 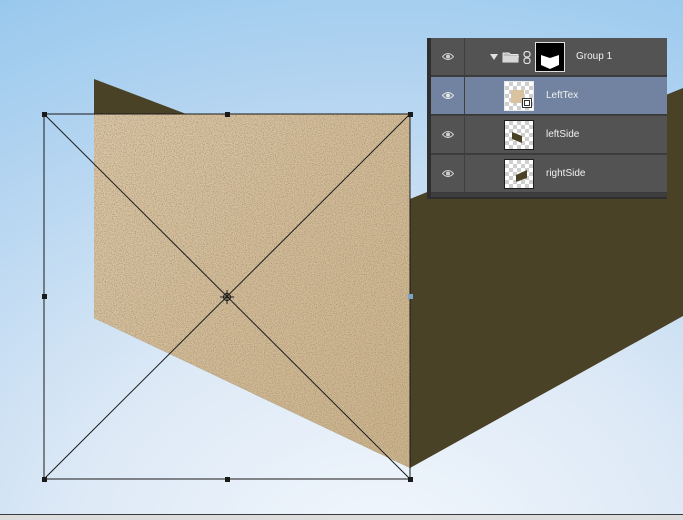 I want to click on handle-bottom-middle, so click(x=227, y=479).